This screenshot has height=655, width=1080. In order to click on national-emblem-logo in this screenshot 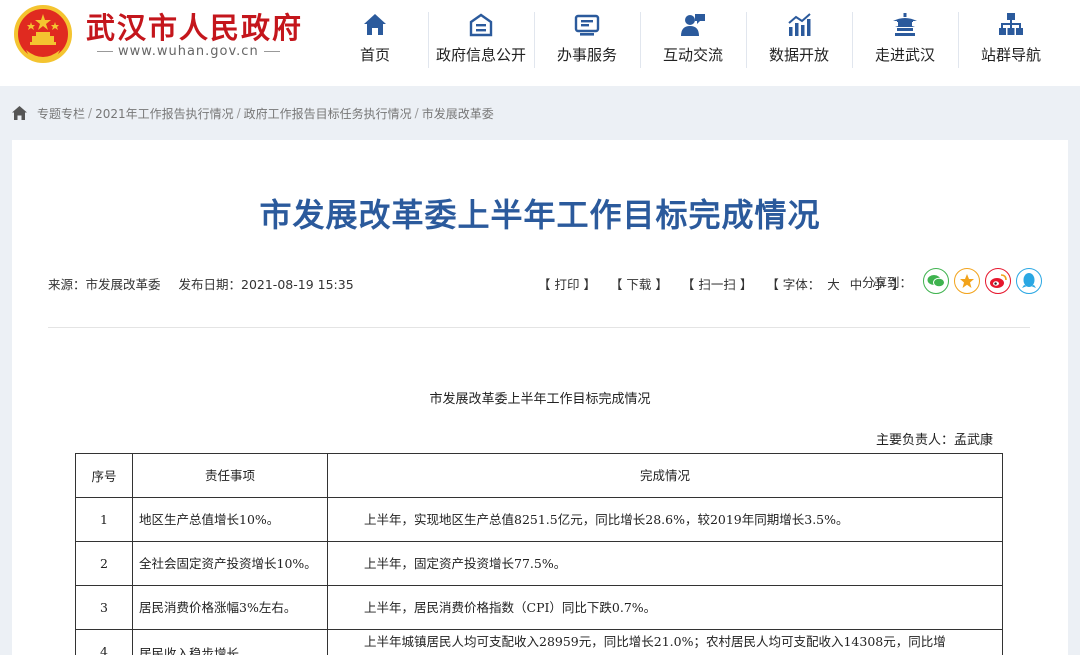, I will do `click(43, 36)`.